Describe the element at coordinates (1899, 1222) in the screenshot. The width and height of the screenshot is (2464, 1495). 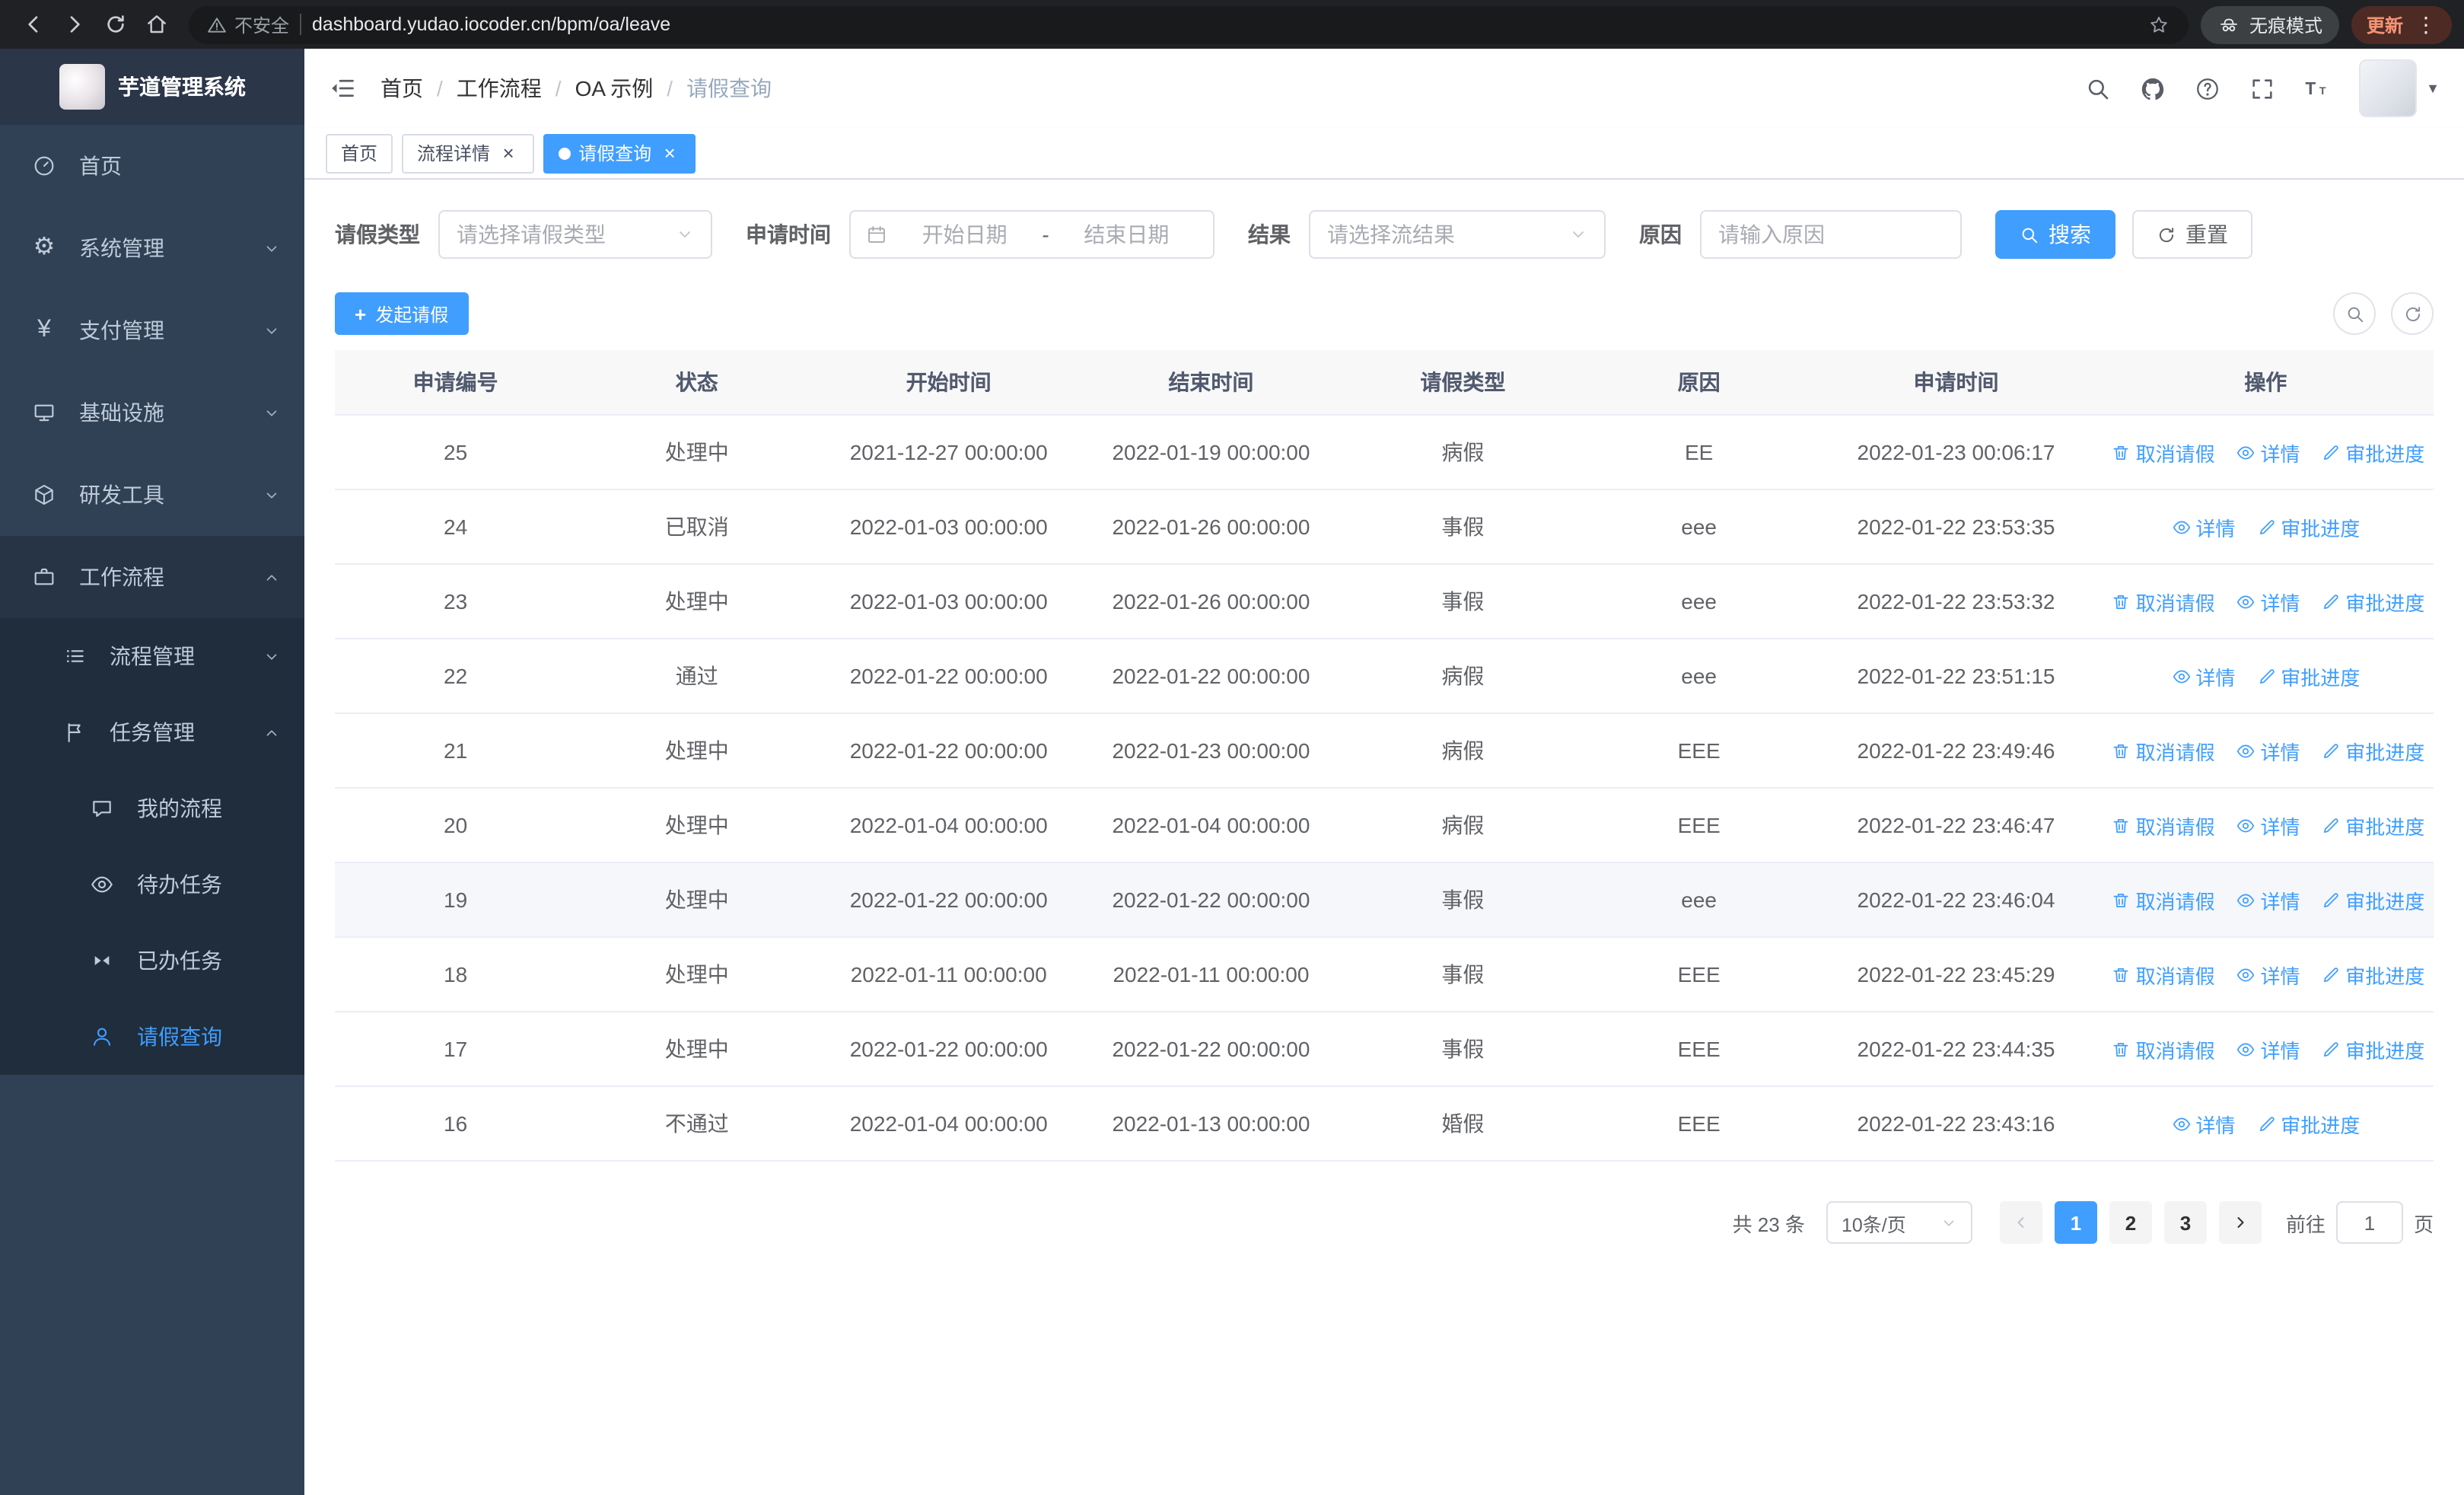
I see `page-size-select: 10条/页` at that location.